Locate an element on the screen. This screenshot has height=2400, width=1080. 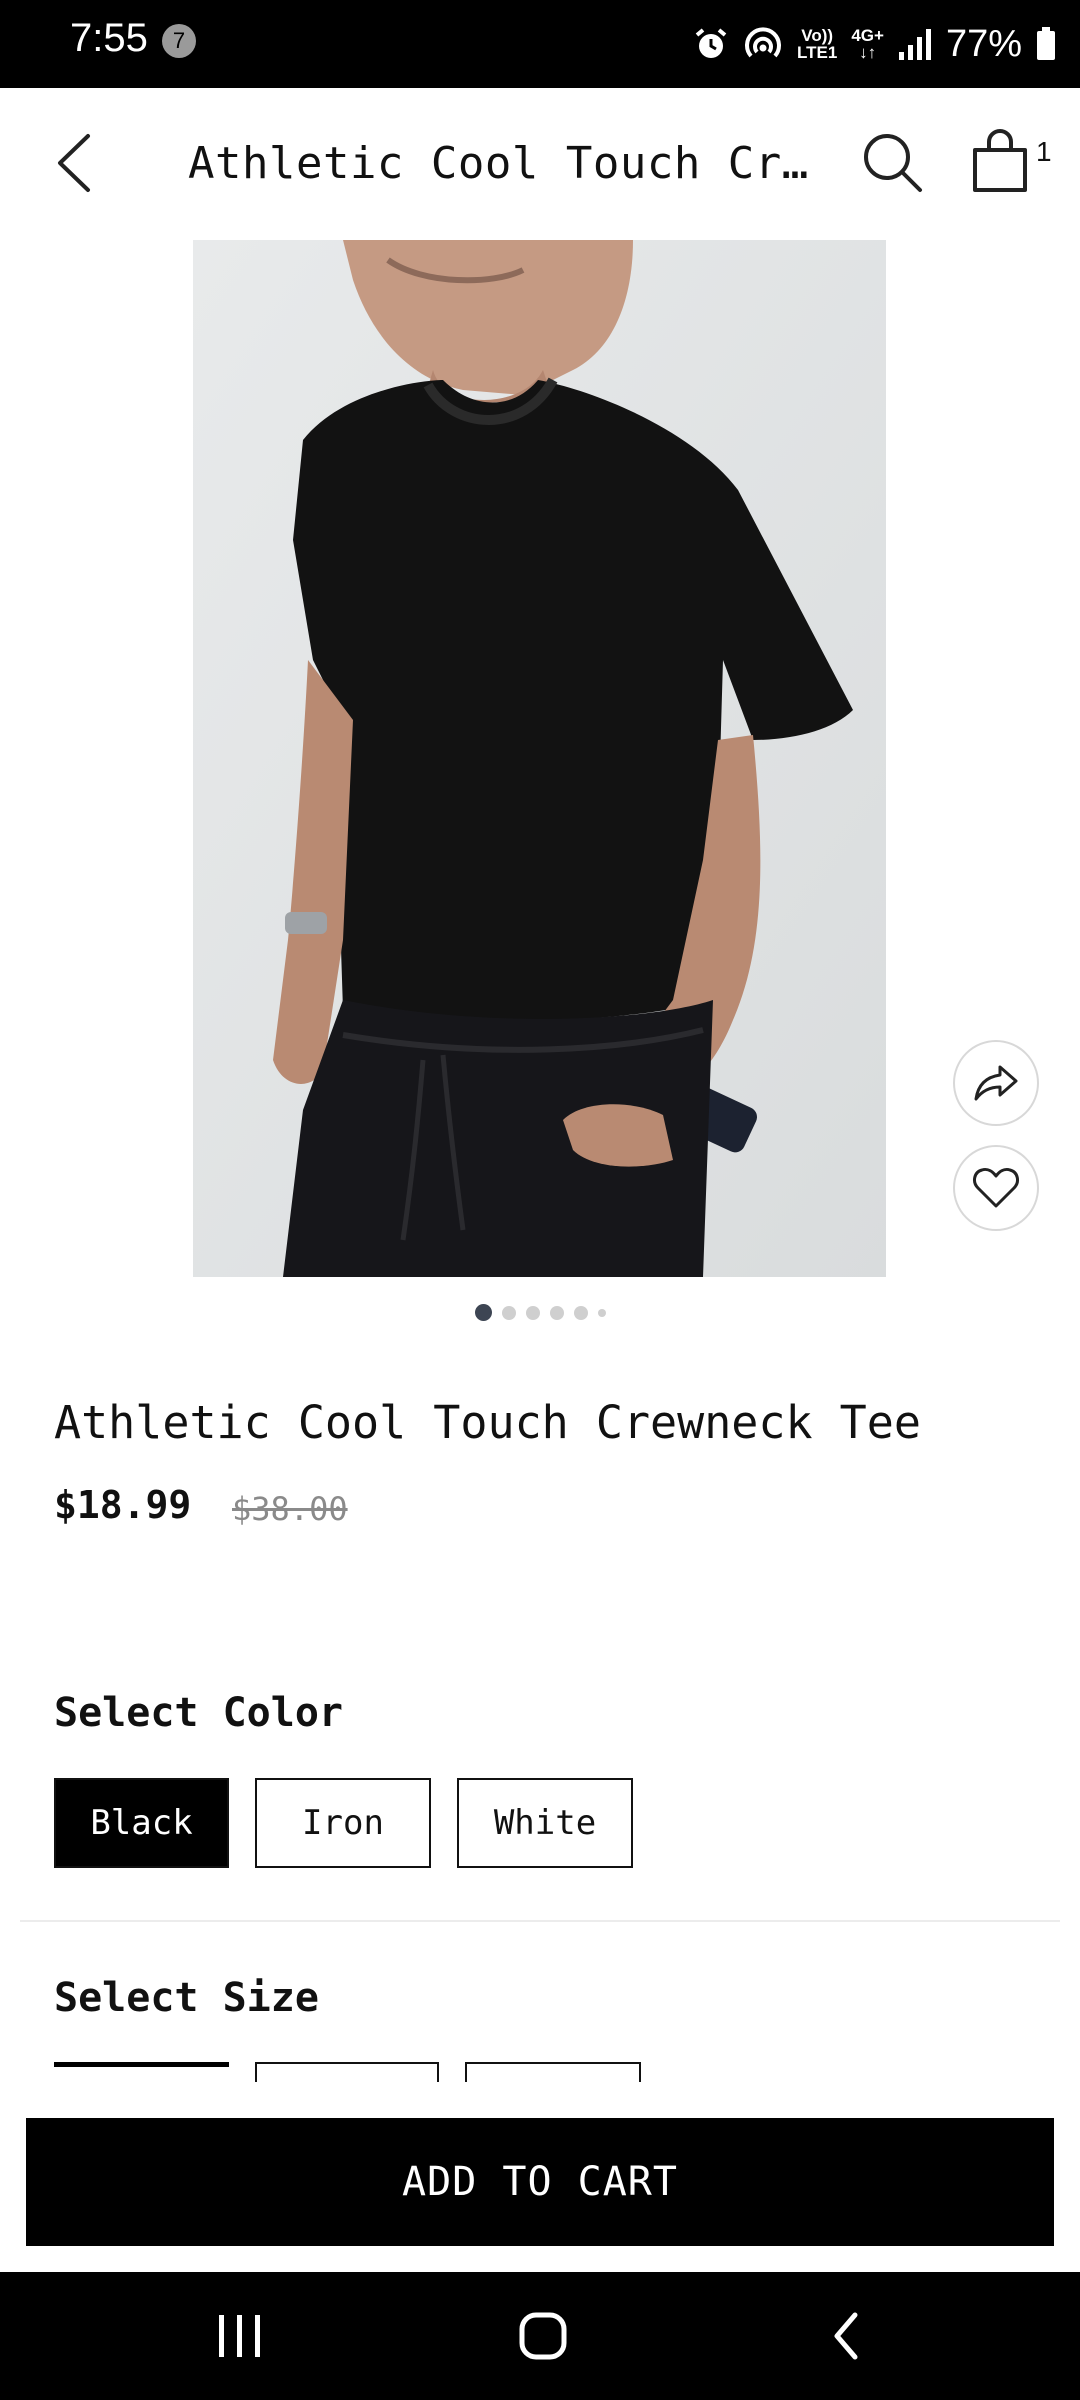
add-to-cart-button: ADD TO CART is located at coordinates (540, 2182).